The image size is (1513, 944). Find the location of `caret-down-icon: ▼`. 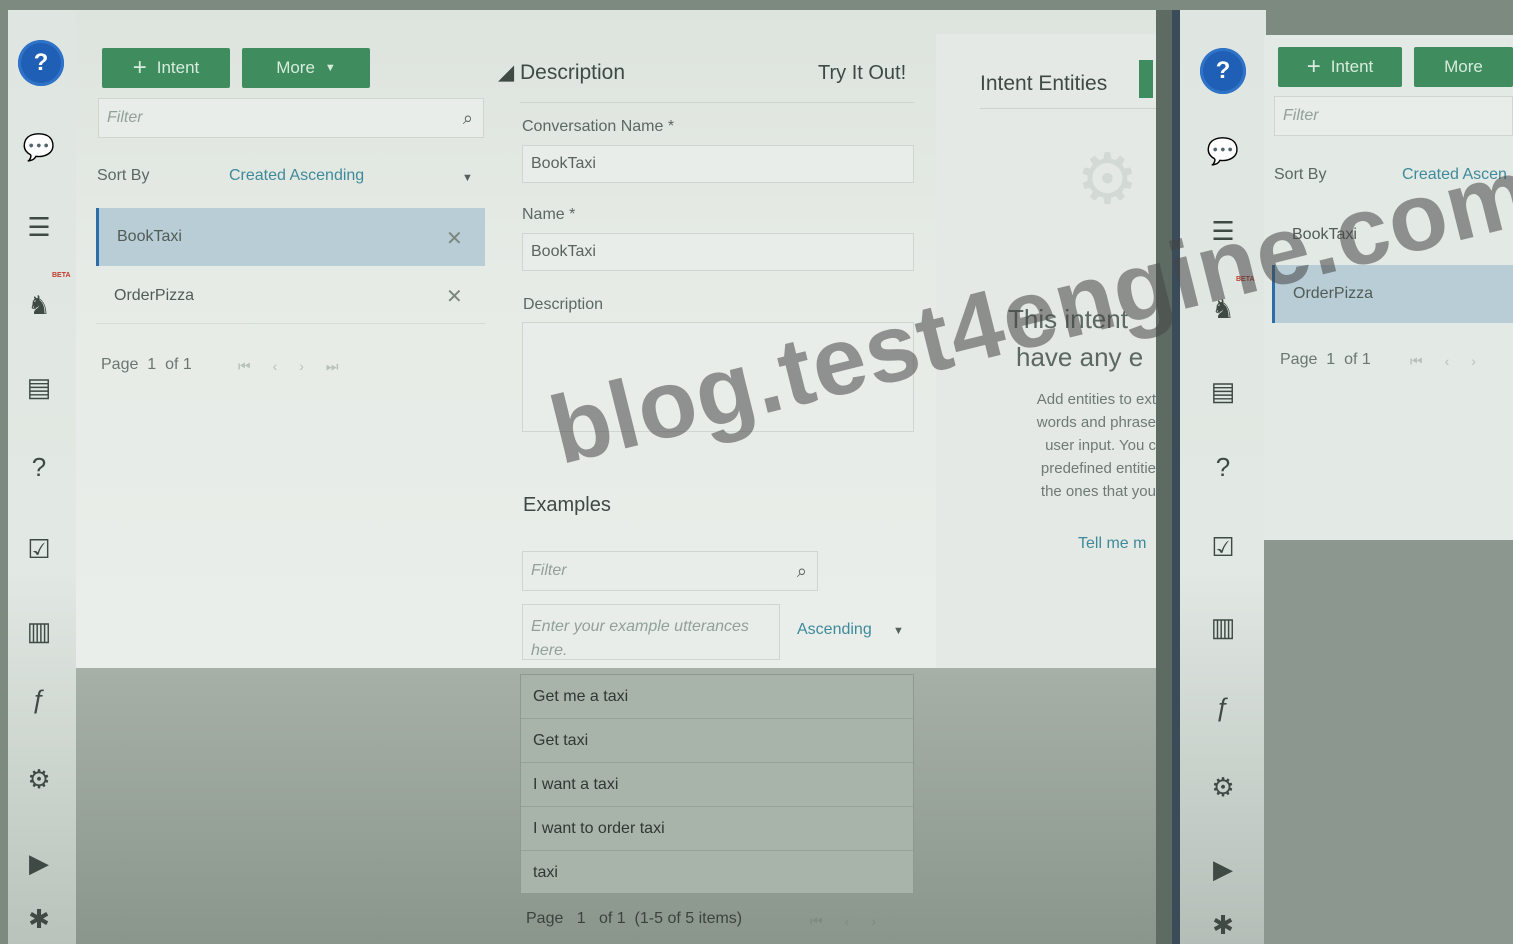

caret-down-icon: ▼ is located at coordinates (330, 68).